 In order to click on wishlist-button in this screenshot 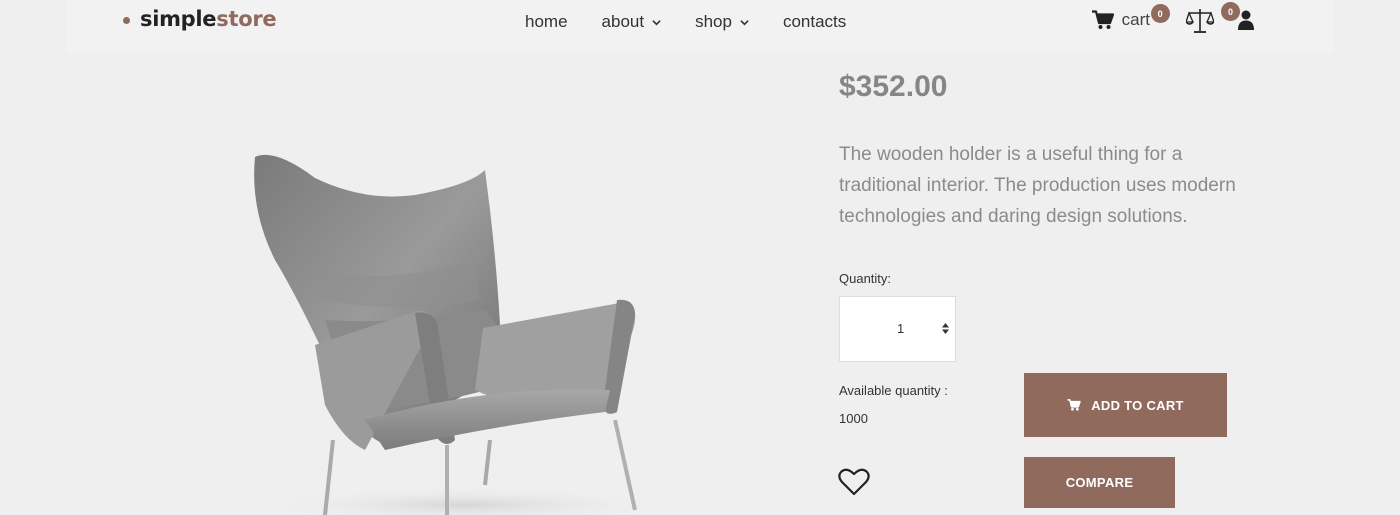, I will do `click(854, 484)`.